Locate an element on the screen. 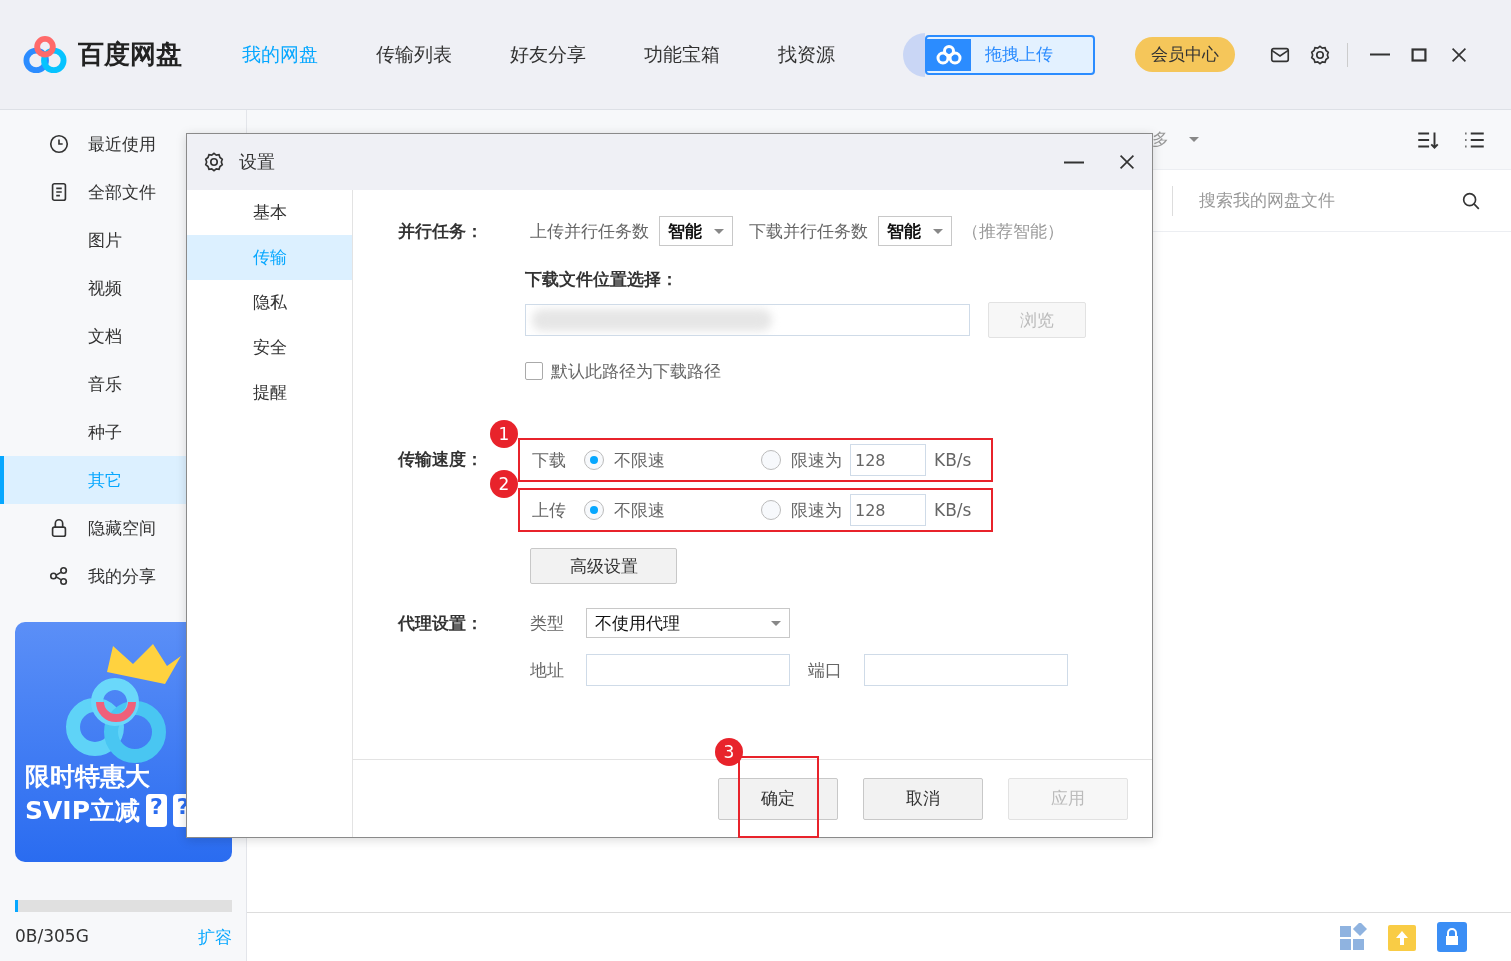 The width and height of the screenshot is (1511, 961). upload-folder-icon is located at coordinates (1402, 937).